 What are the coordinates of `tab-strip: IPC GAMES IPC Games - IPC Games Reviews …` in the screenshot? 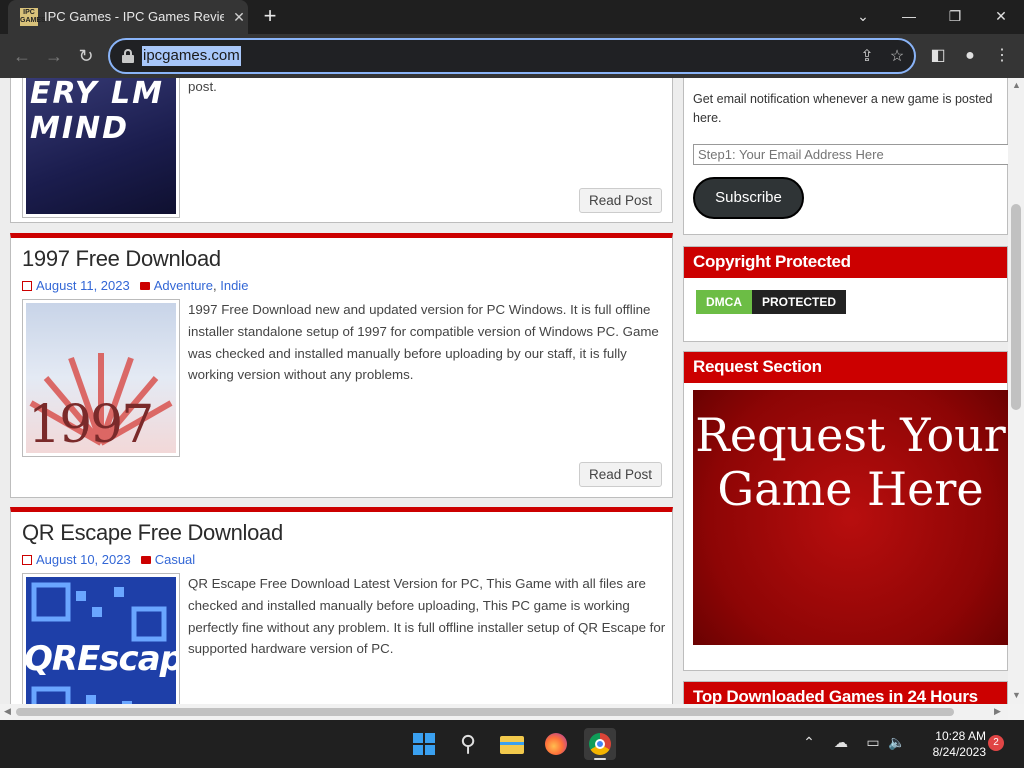 It's located at (512, 17).